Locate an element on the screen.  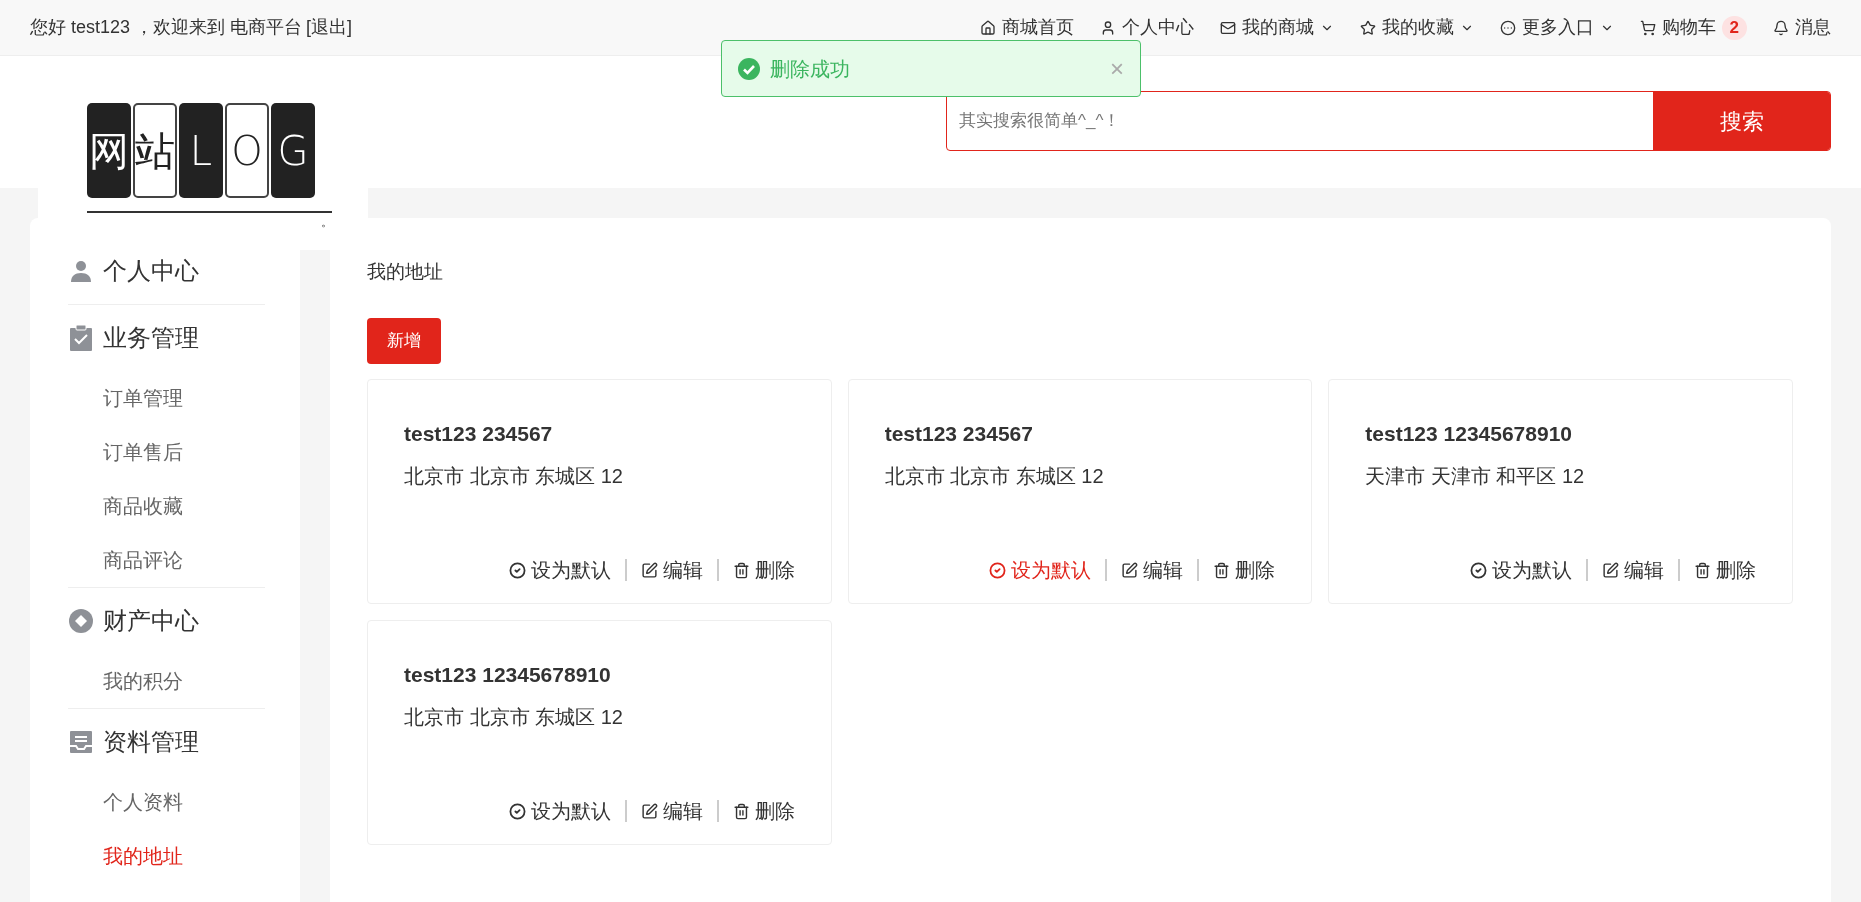
search-button: 搜索 is located at coordinates (1741, 121).